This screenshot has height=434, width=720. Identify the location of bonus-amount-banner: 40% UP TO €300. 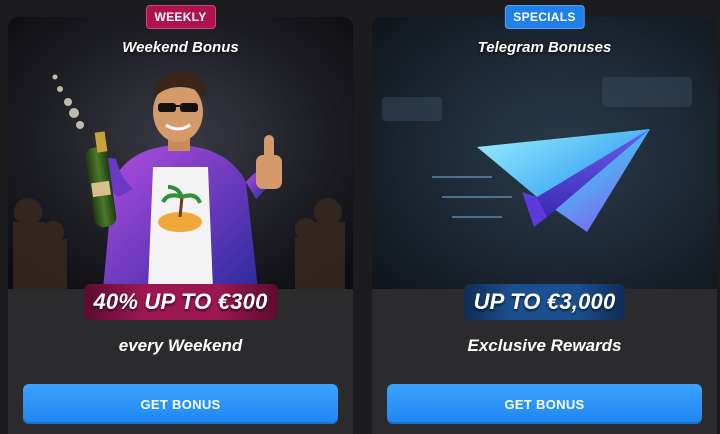
(180, 302).